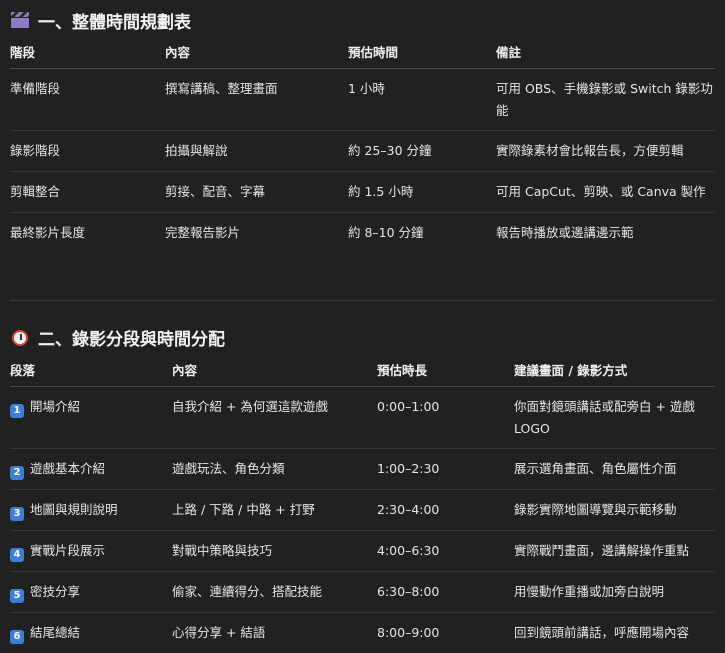 Image resolution: width=725 pixels, height=653 pixels. Describe the element at coordinates (87, 192) in the screenshot. I see `table-cell: 剪輯整合` at that location.